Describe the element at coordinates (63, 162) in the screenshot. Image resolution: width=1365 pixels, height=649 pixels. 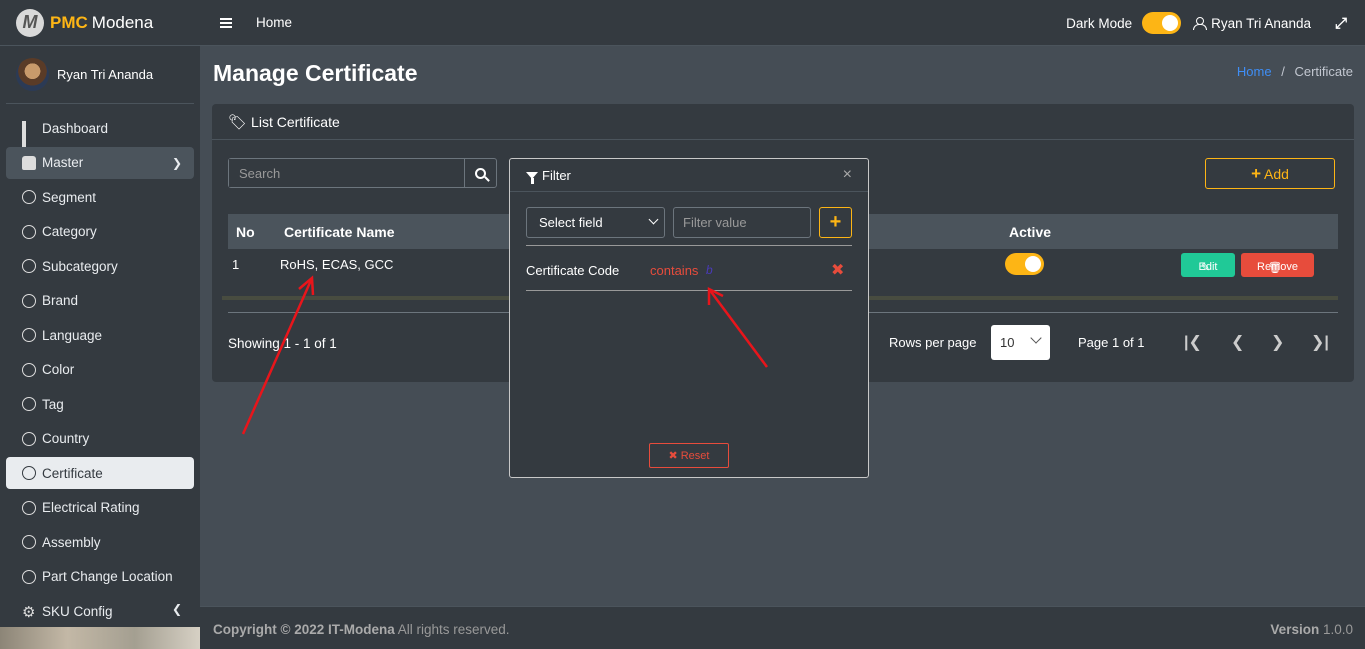
I see `sidebar-item-label: Master` at that location.